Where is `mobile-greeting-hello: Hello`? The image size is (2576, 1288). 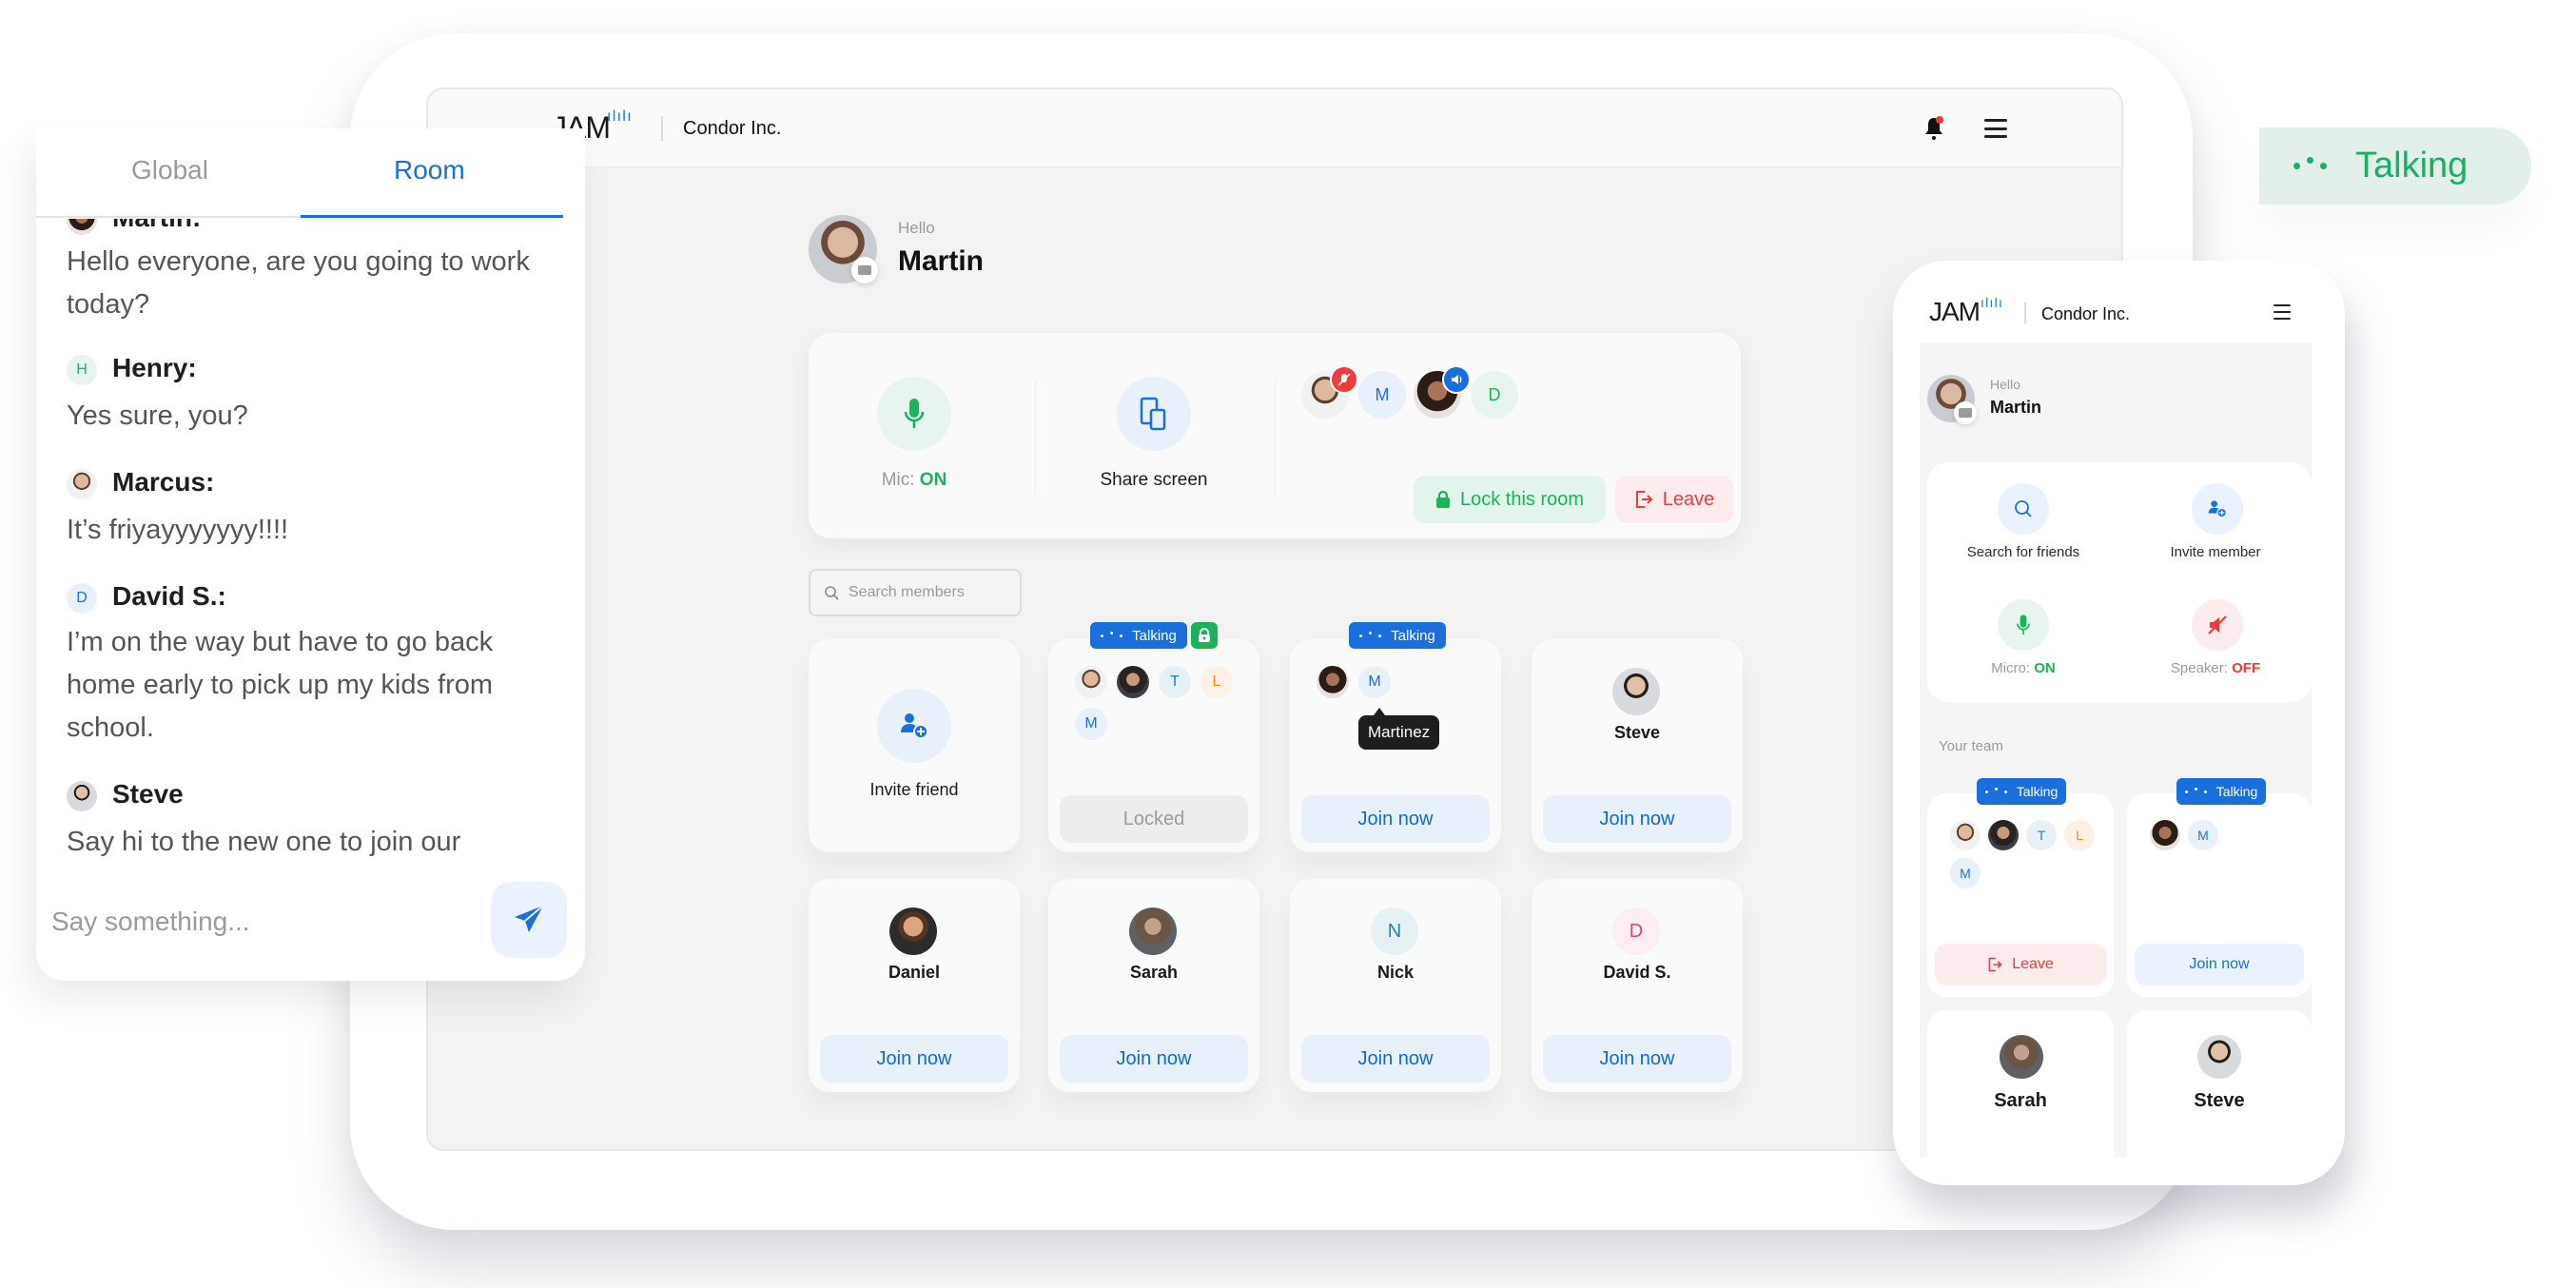 mobile-greeting-hello: Hello is located at coordinates (2005, 384).